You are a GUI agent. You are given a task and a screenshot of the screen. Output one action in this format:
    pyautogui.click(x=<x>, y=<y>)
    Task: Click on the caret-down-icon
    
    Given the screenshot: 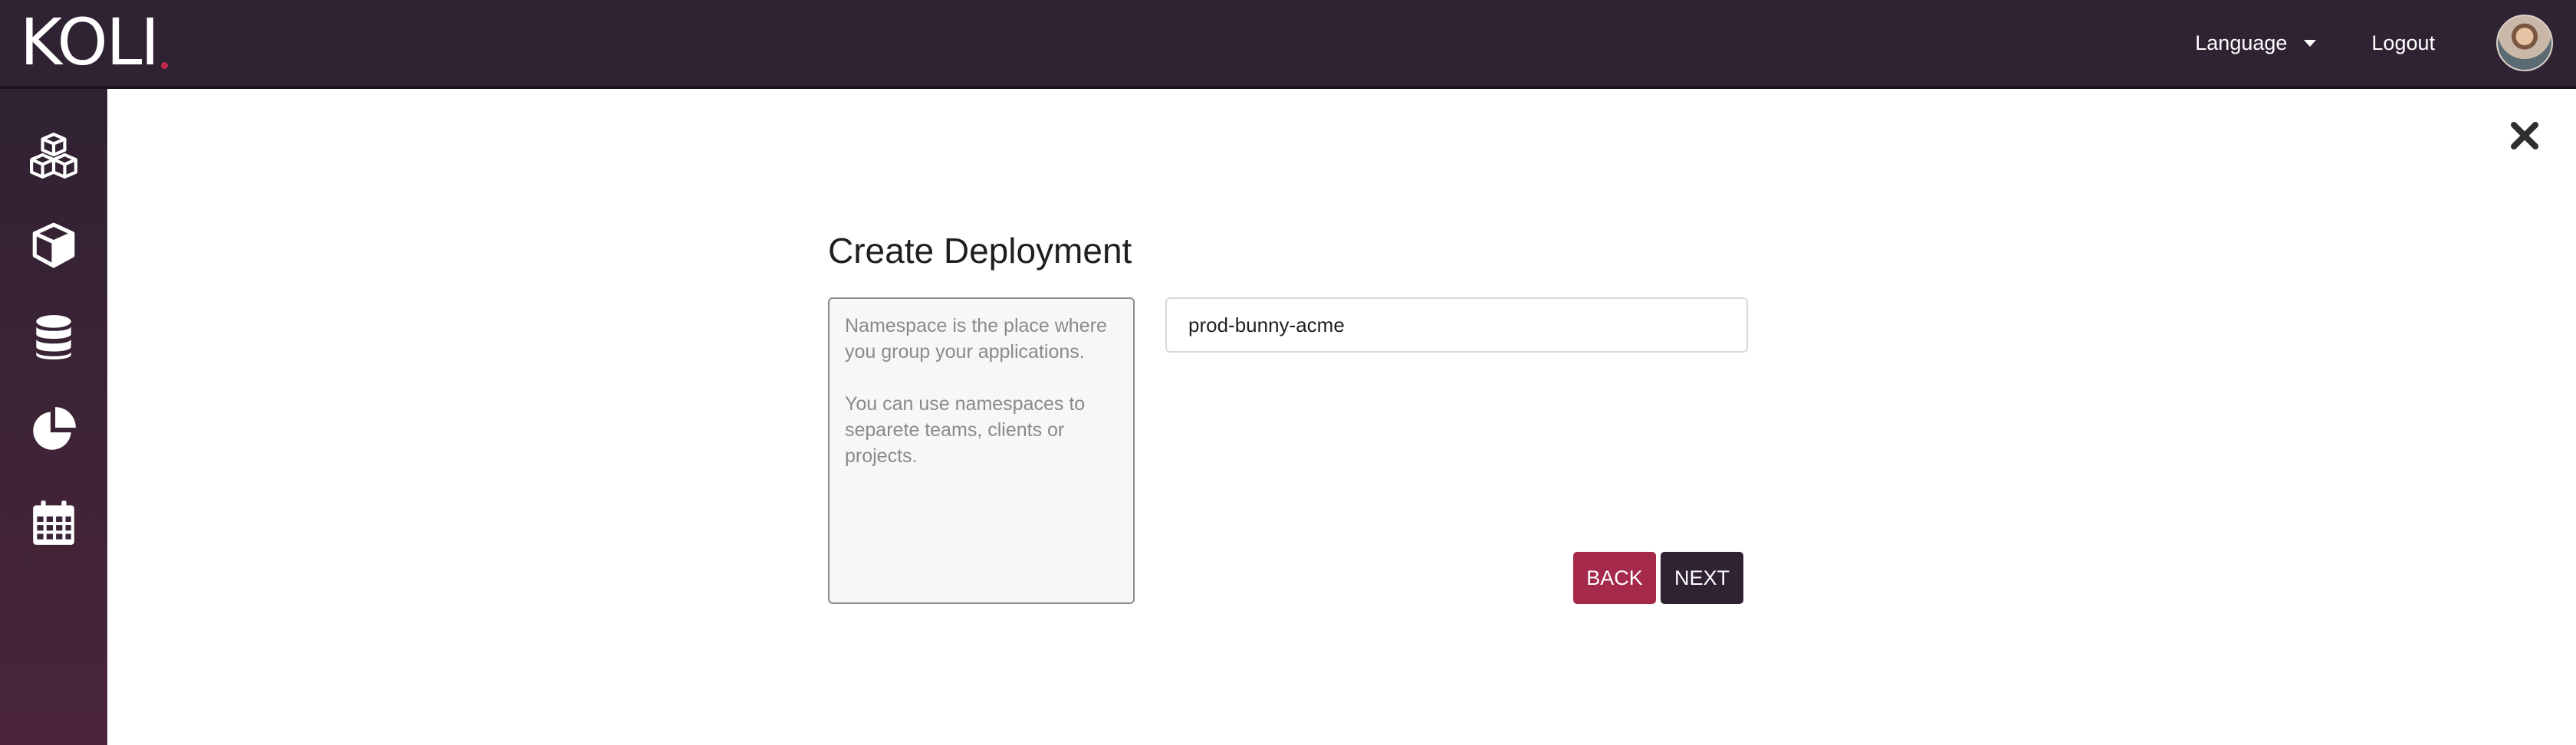 What is the action you would take?
    pyautogui.click(x=2310, y=43)
    